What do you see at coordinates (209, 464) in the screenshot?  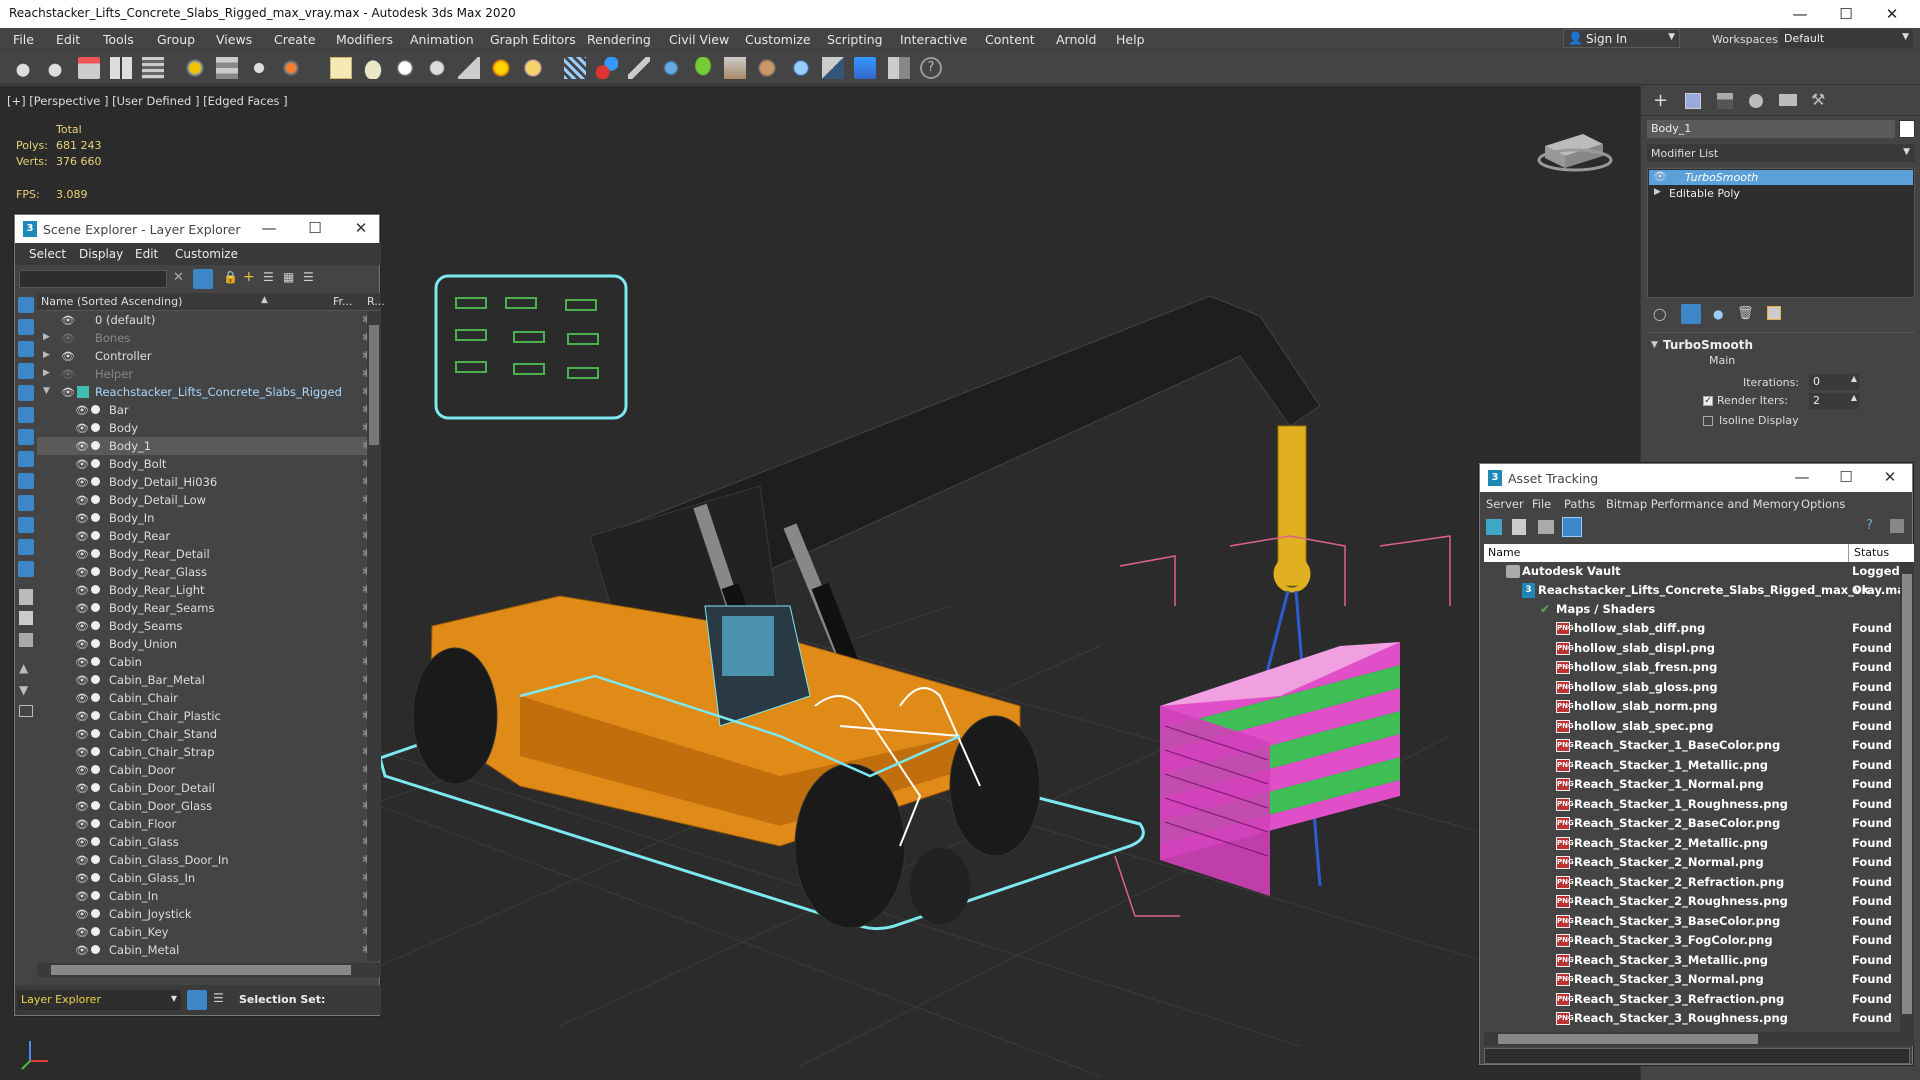 I see `list-item: 👁Body_Bolt✱` at bounding box center [209, 464].